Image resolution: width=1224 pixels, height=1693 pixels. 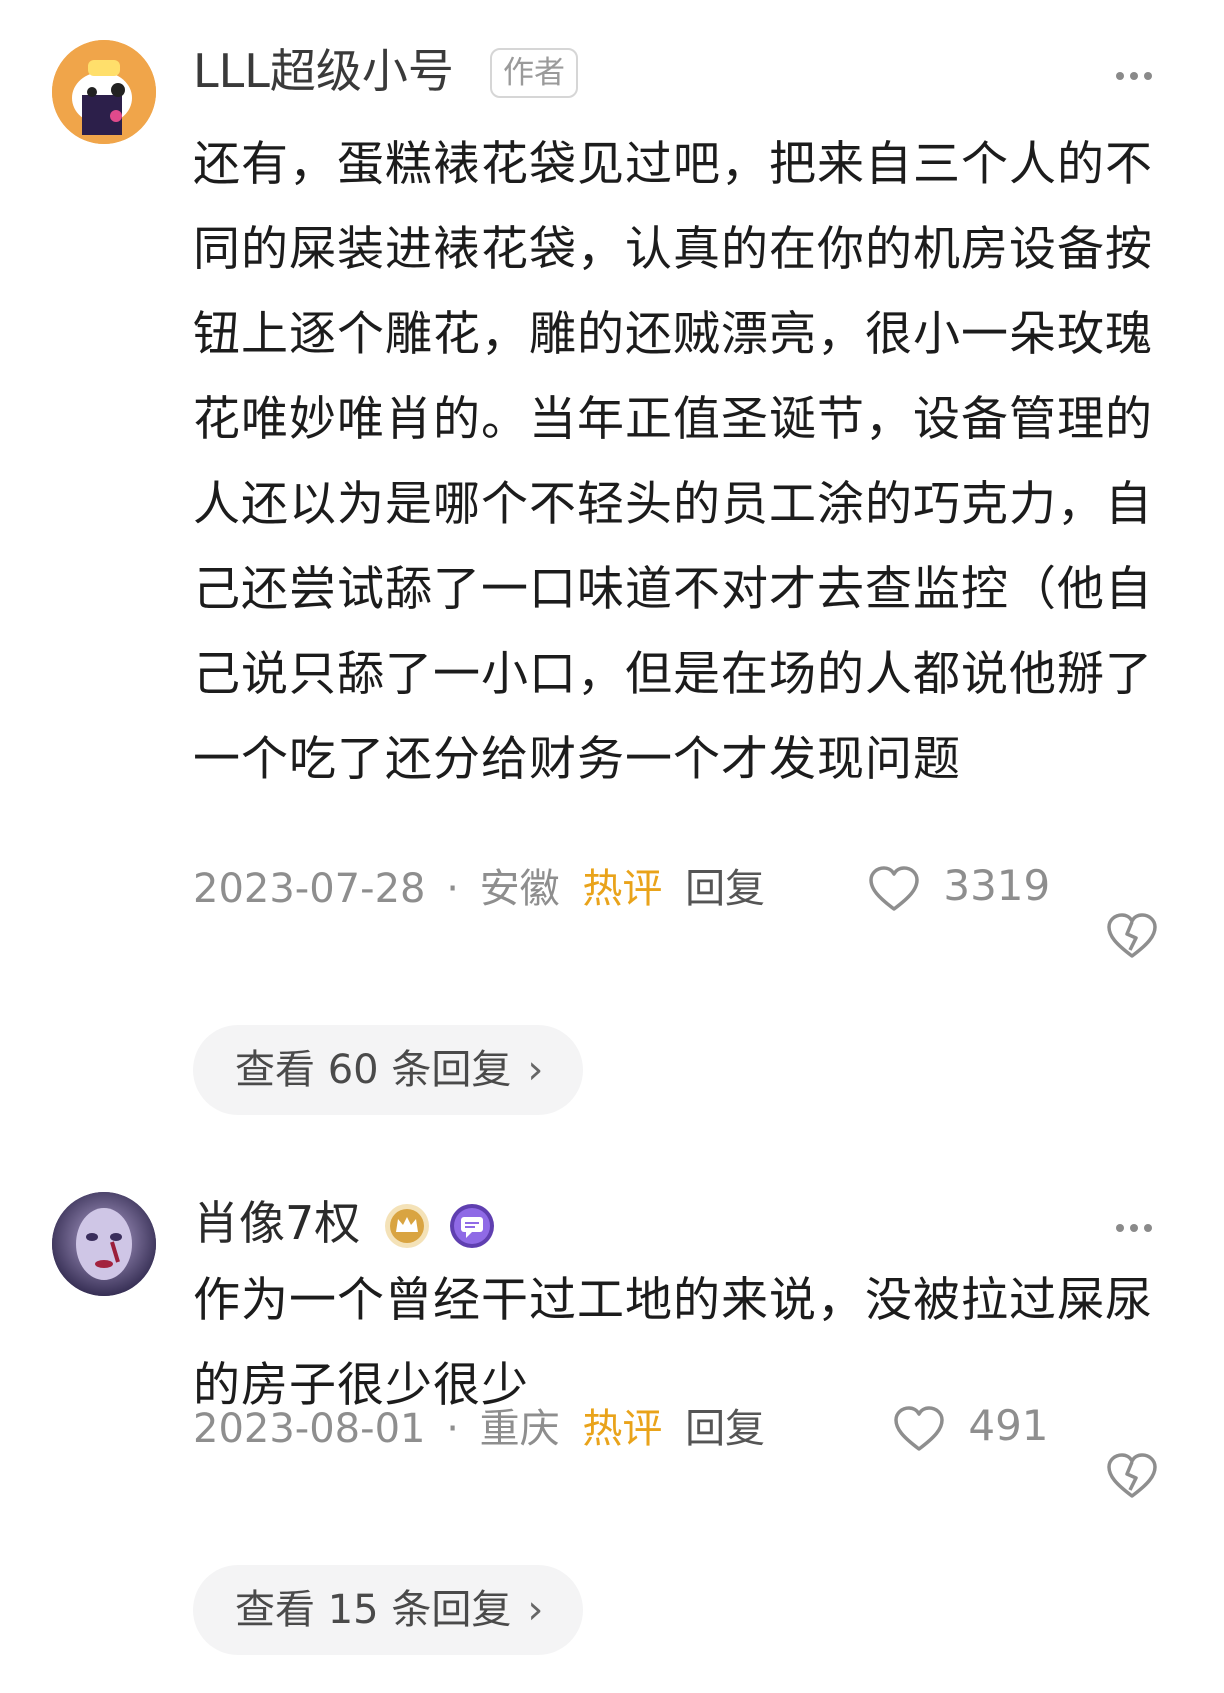 I want to click on comment-date: 2023-08-01, so click(x=309, y=1429).